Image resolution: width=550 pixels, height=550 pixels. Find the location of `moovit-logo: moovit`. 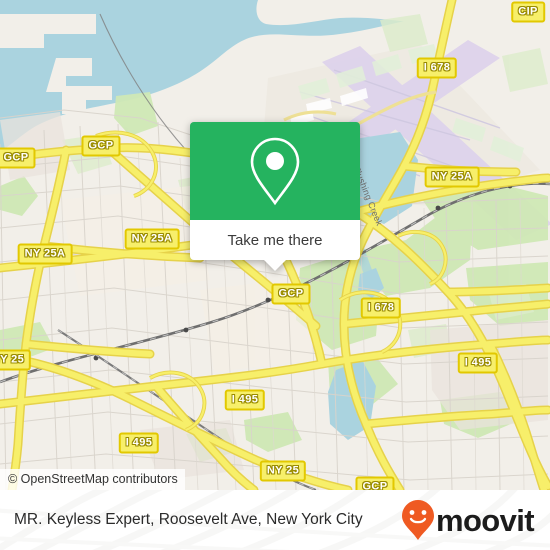

moovit-logo: moovit is located at coordinates (469, 520).